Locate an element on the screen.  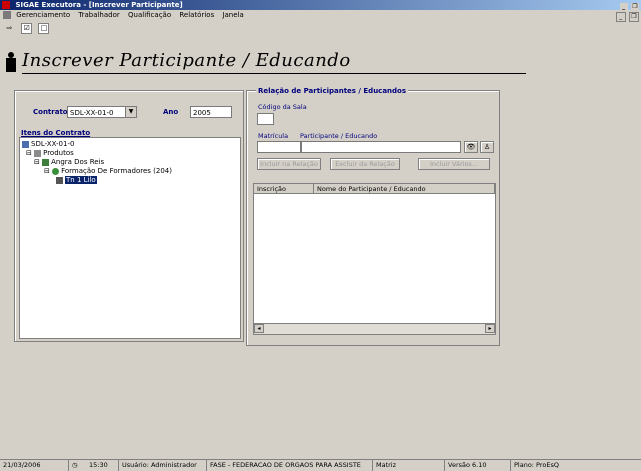
header-divider is located at coordinates (274, 73).